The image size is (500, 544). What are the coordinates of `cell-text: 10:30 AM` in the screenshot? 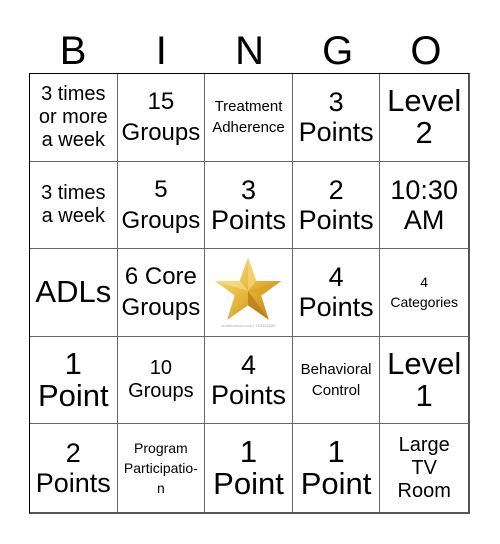 It's located at (424, 204).